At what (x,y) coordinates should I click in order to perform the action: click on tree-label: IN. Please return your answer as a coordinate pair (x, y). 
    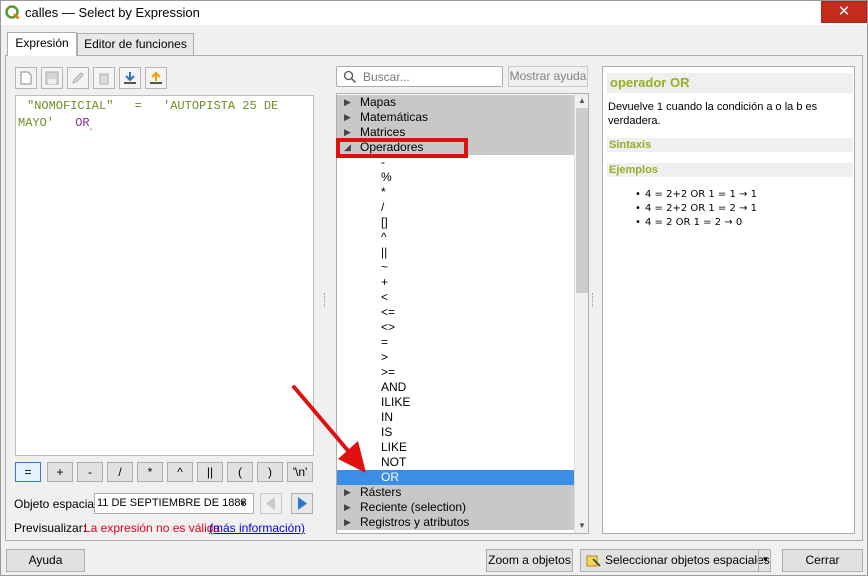
    Looking at the image, I should click on (387, 417).